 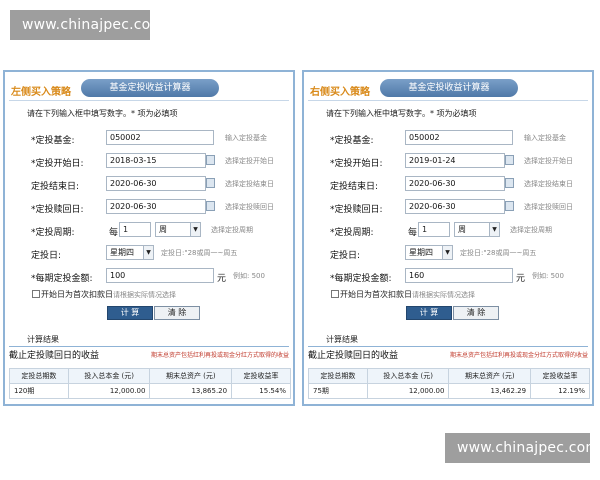 I want to click on strategy-title: 右侧买入策略, so click(x=340, y=92).